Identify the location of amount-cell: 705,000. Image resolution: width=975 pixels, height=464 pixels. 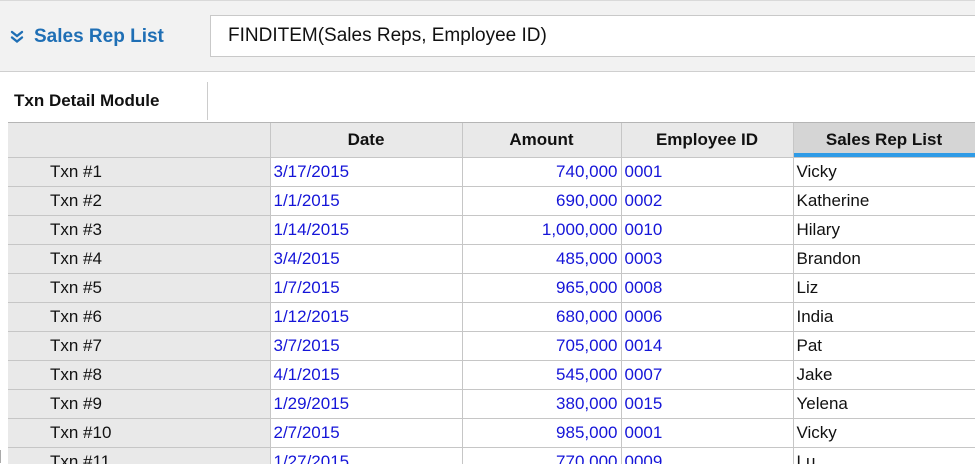
(541, 346).